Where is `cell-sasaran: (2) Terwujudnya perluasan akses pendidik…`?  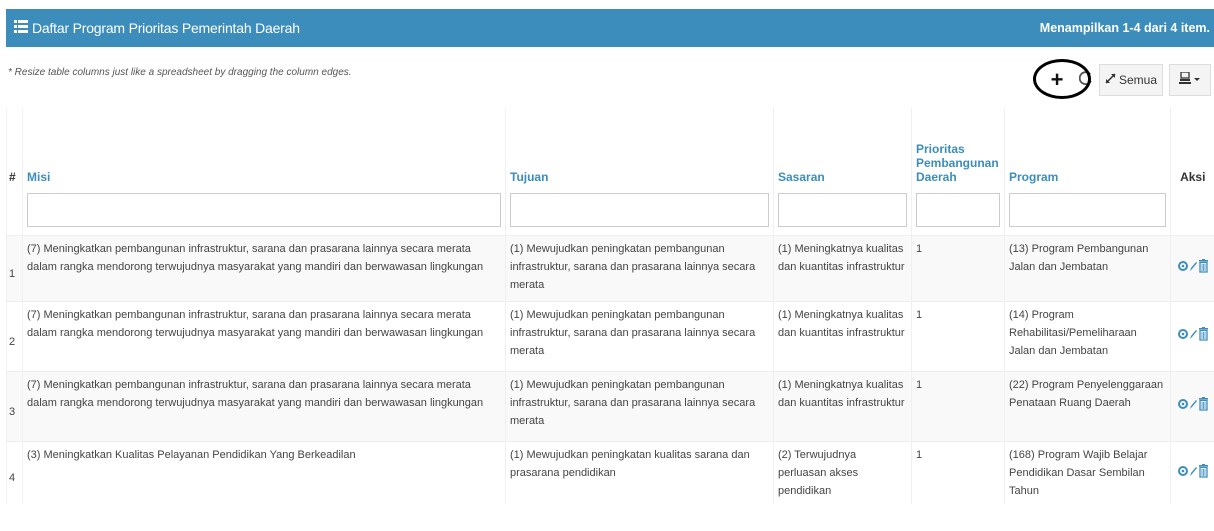
cell-sasaran: (2) Terwujudnya perluasan akses pendidik… is located at coordinates (842, 472).